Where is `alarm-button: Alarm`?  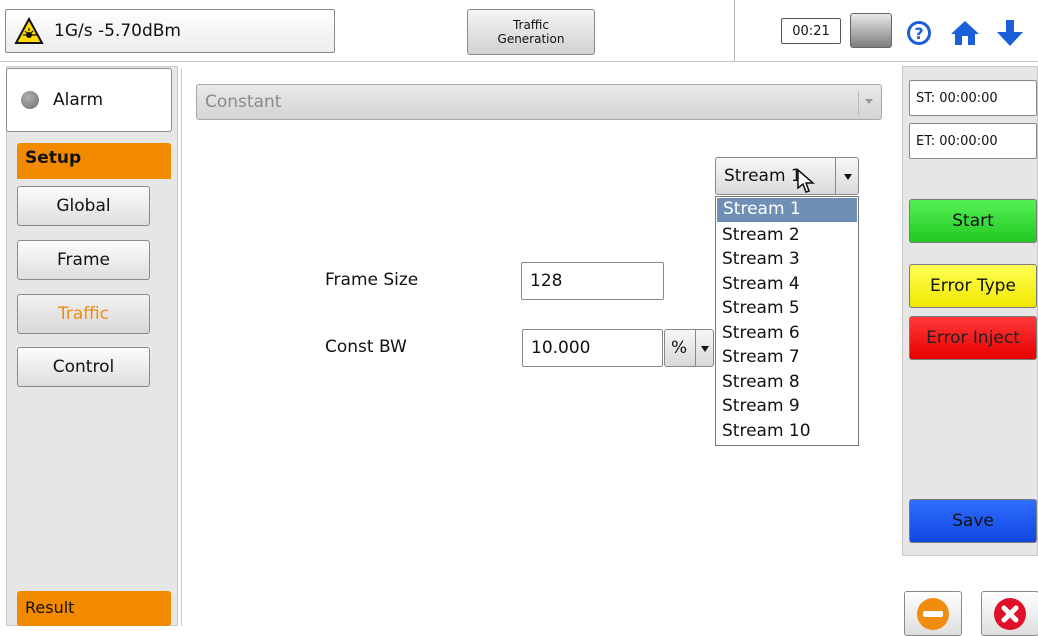
alarm-button: Alarm is located at coordinates (89, 100).